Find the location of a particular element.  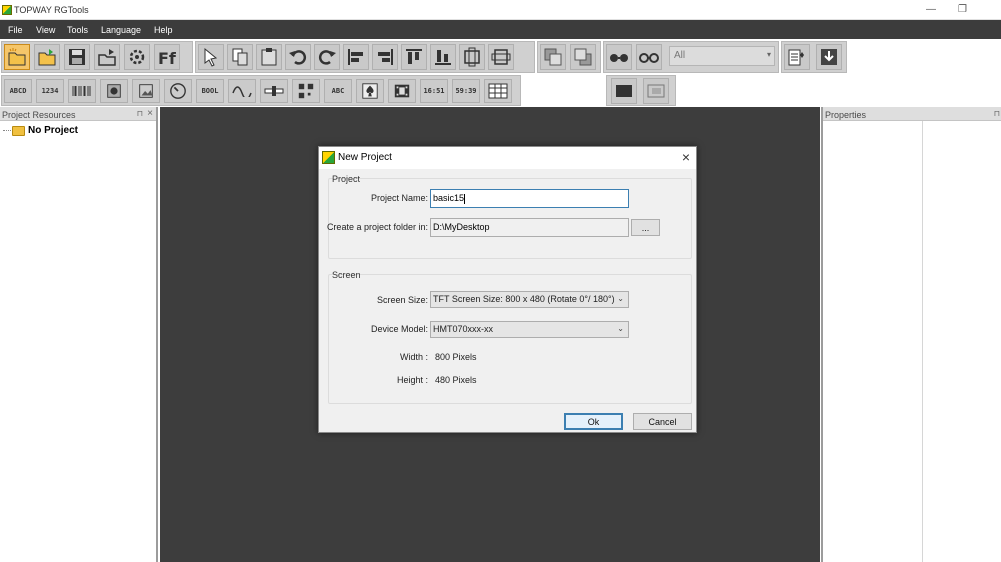

bring-front-button is located at coordinates (553, 57).